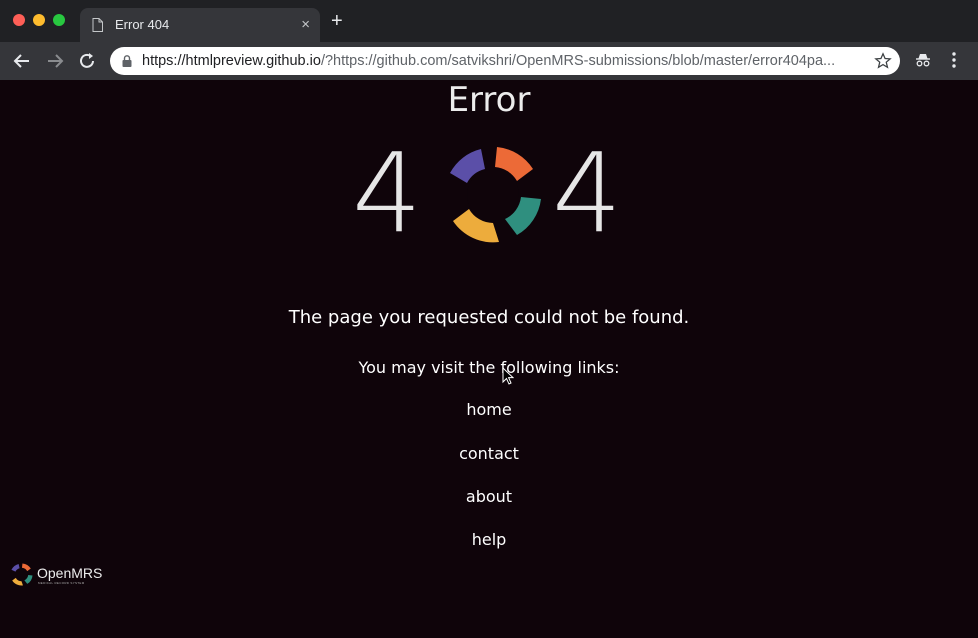 This screenshot has height=638, width=978. Describe the element at coordinates (508, 376) in the screenshot. I see `mouse-cursor-icon` at that location.